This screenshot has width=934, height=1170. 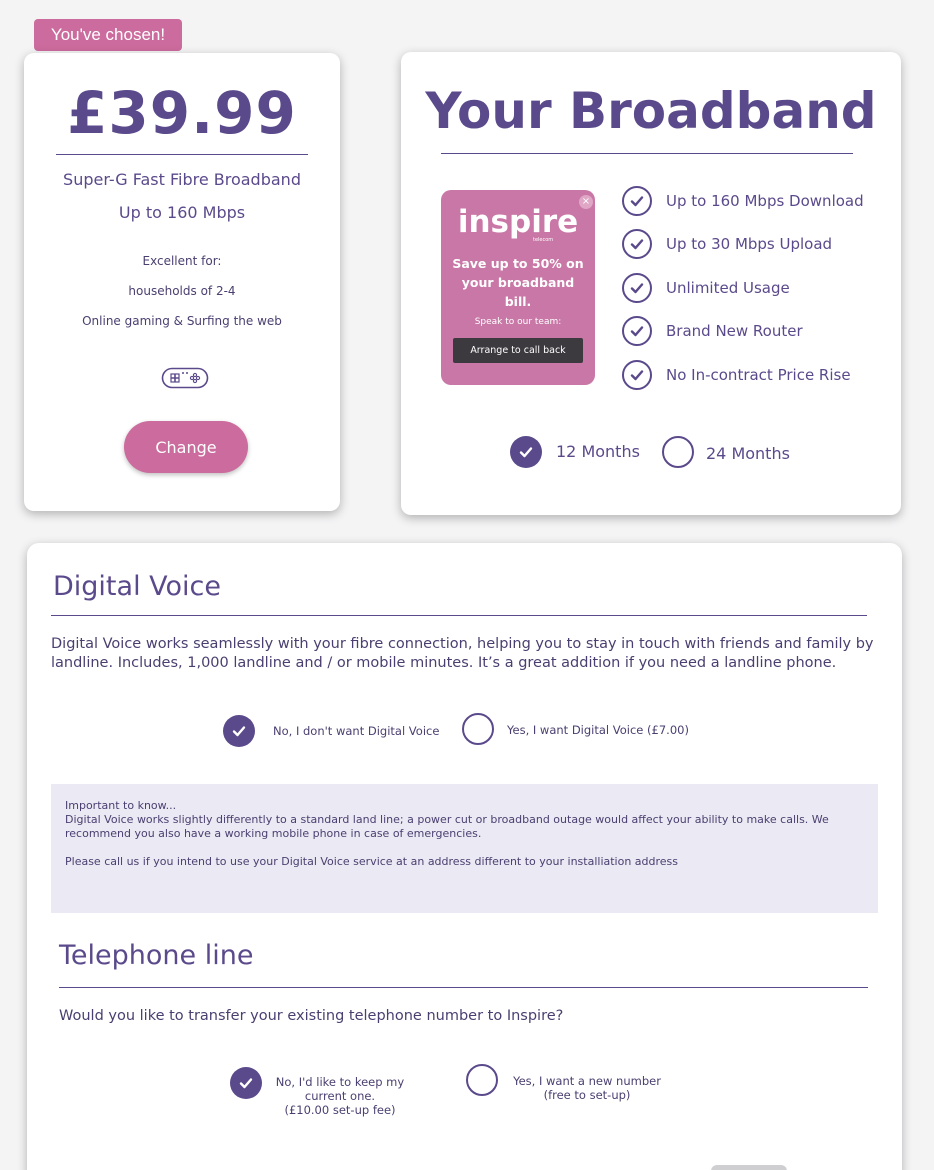 What do you see at coordinates (518, 222) in the screenshot?
I see `inspire-logo: inspire` at bounding box center [518, 222].